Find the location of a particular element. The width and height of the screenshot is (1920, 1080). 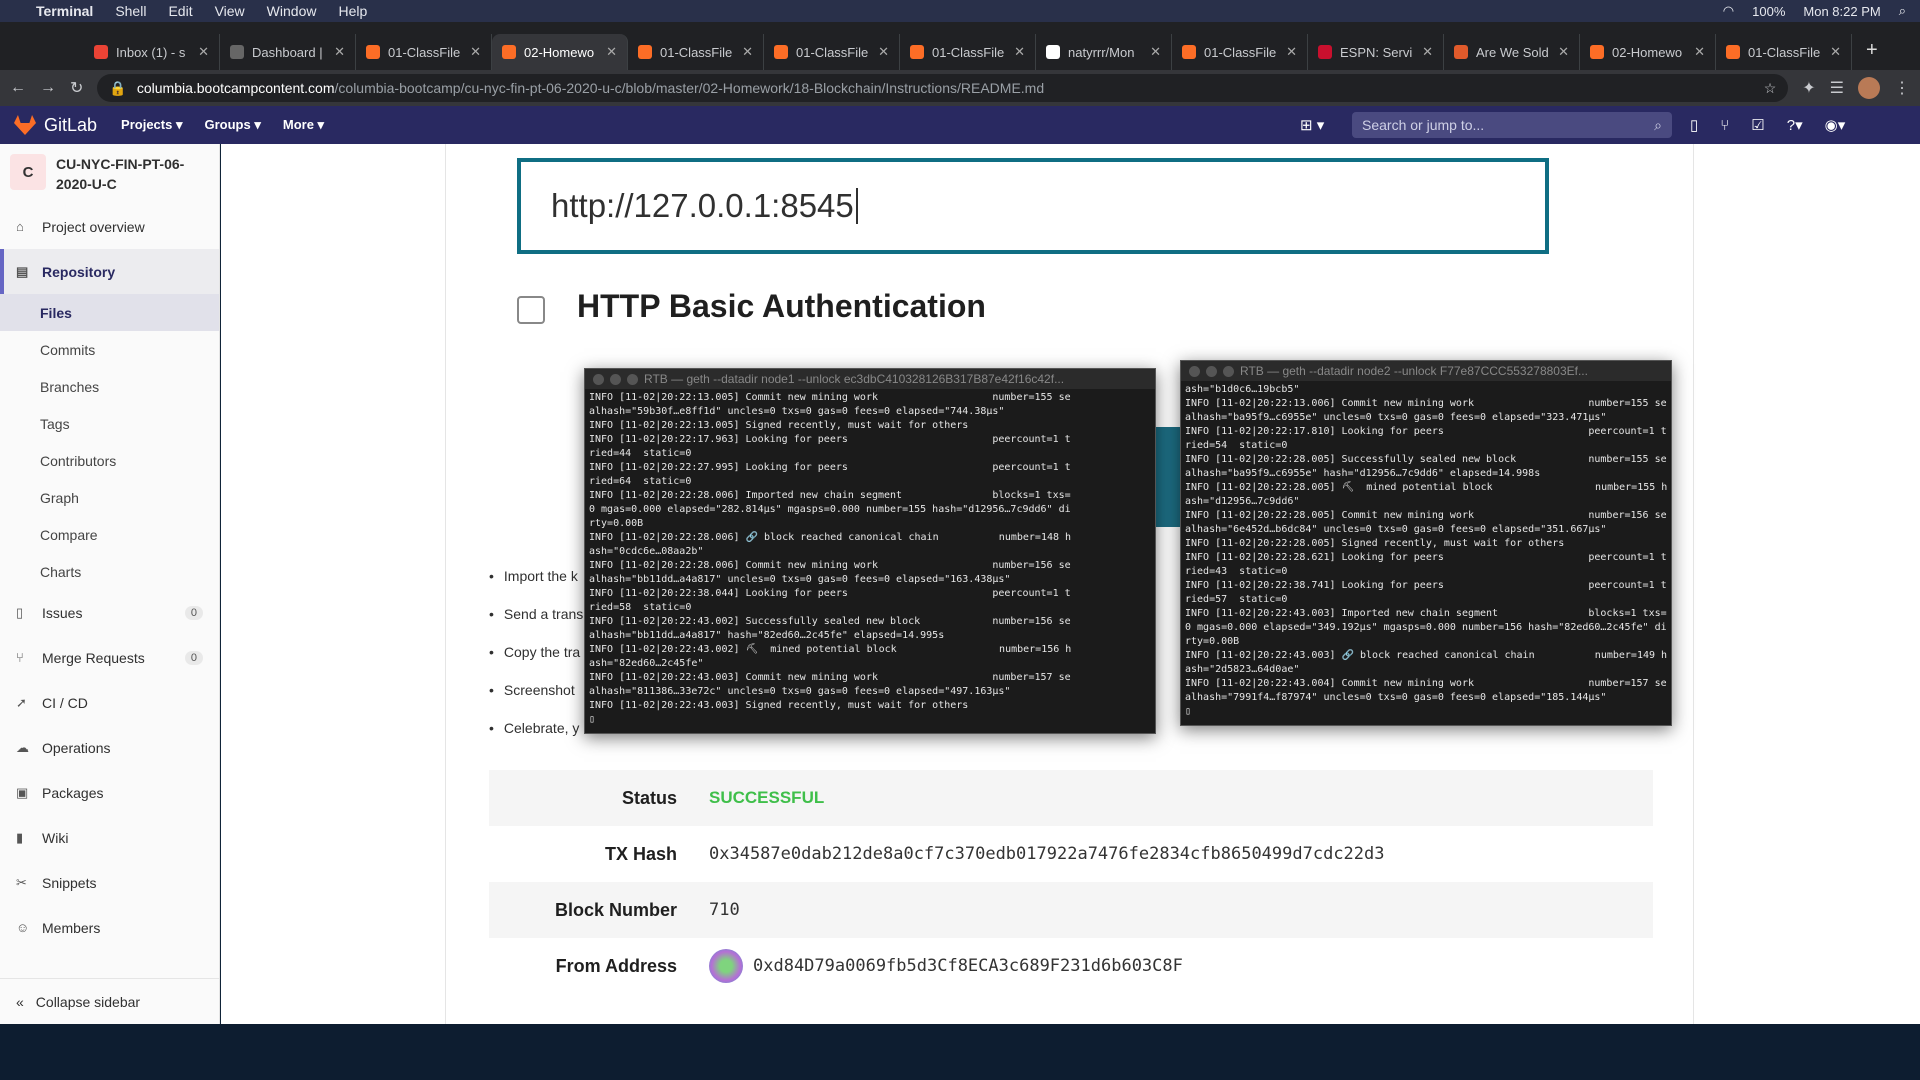

issues-icon: ▯ is located at coordinates (1694, 125).